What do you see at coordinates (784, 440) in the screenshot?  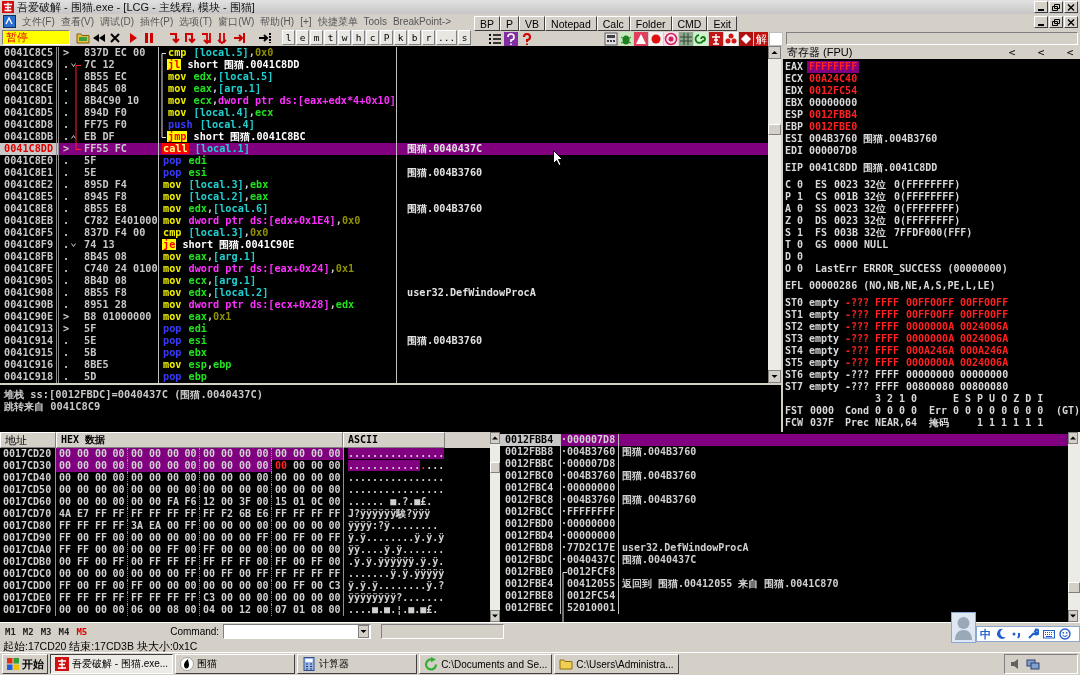 I see `selected-row: 0012FBB4 ·000007D8` at bounding box center [784, 440].